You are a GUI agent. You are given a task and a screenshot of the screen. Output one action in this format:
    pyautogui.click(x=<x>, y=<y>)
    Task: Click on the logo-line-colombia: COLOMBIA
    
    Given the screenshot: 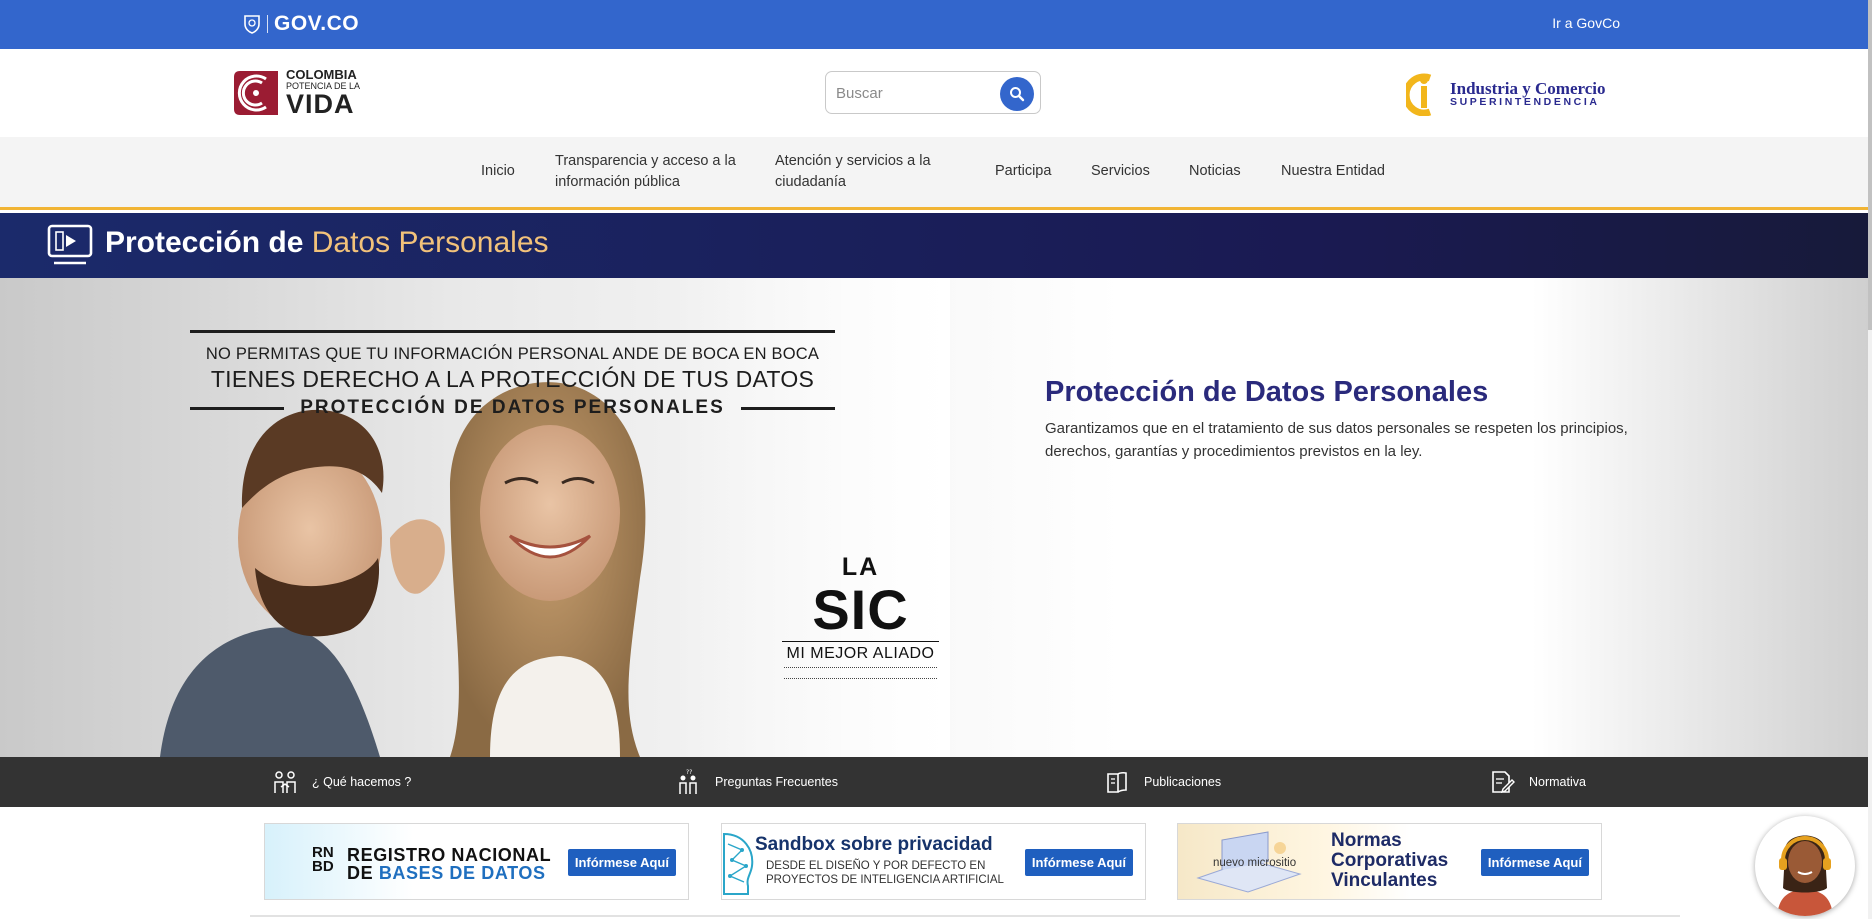 What is the action you would take?
    pyautogui.click(x=321, y=74)
    